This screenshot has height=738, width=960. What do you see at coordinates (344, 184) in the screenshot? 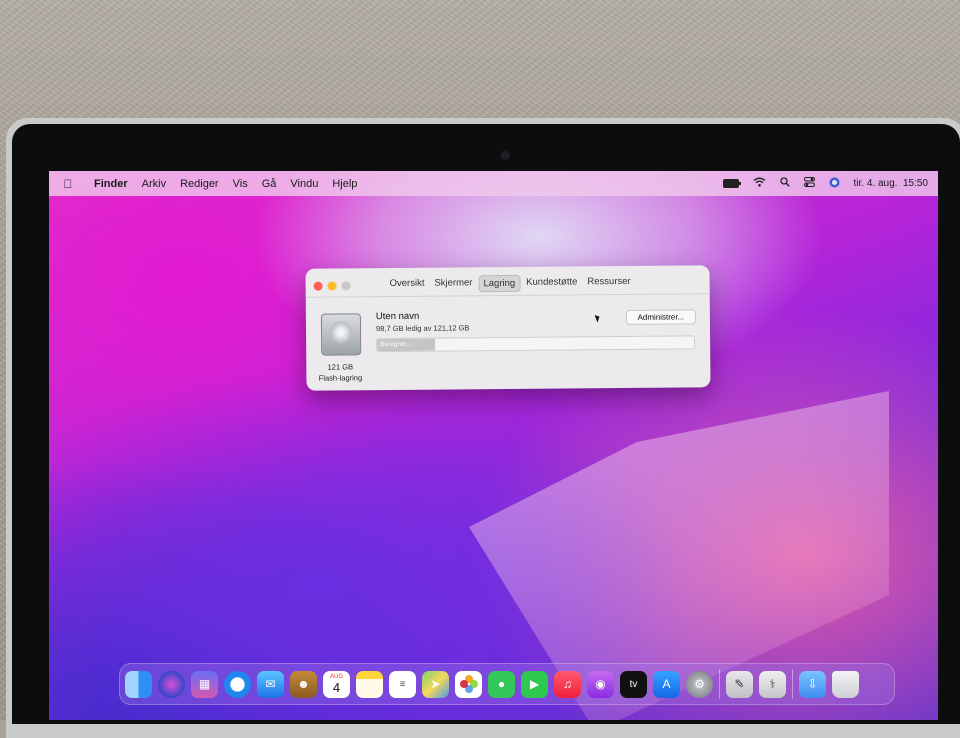
I see `menu-hjelp: Hjelp` at bounding box center [344, 184].